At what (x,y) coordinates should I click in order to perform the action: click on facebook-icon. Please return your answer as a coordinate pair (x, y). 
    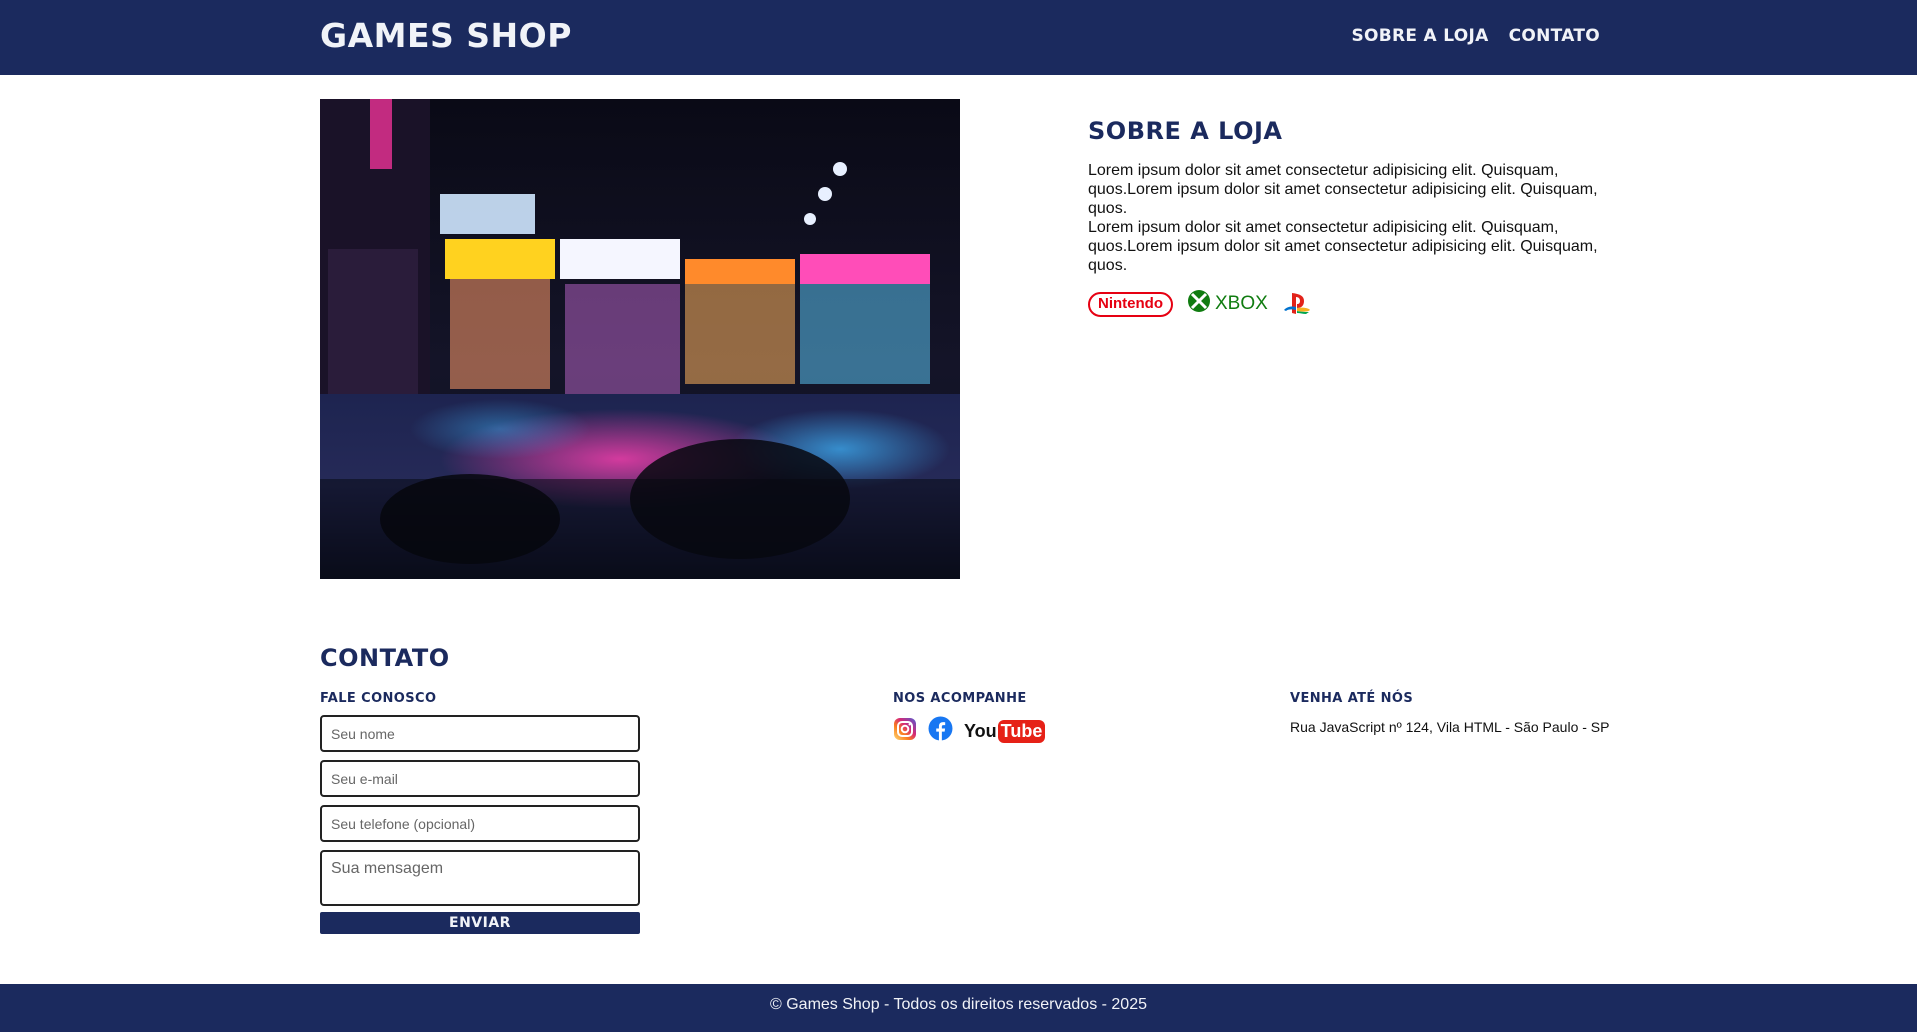
    Looking at the image, I should click on (940, 731).